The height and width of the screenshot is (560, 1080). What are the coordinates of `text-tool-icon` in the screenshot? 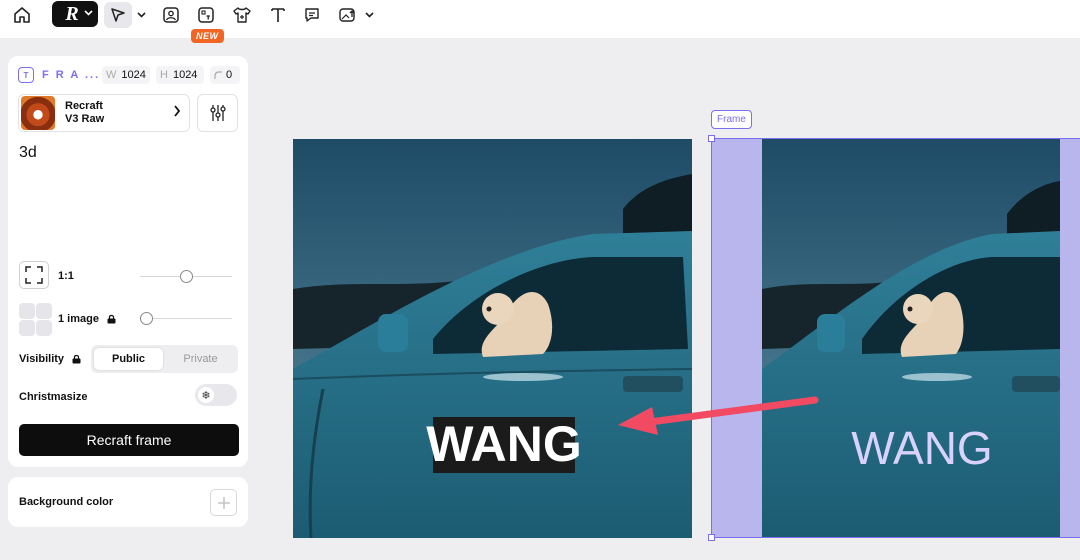 It's located at (278, 15).